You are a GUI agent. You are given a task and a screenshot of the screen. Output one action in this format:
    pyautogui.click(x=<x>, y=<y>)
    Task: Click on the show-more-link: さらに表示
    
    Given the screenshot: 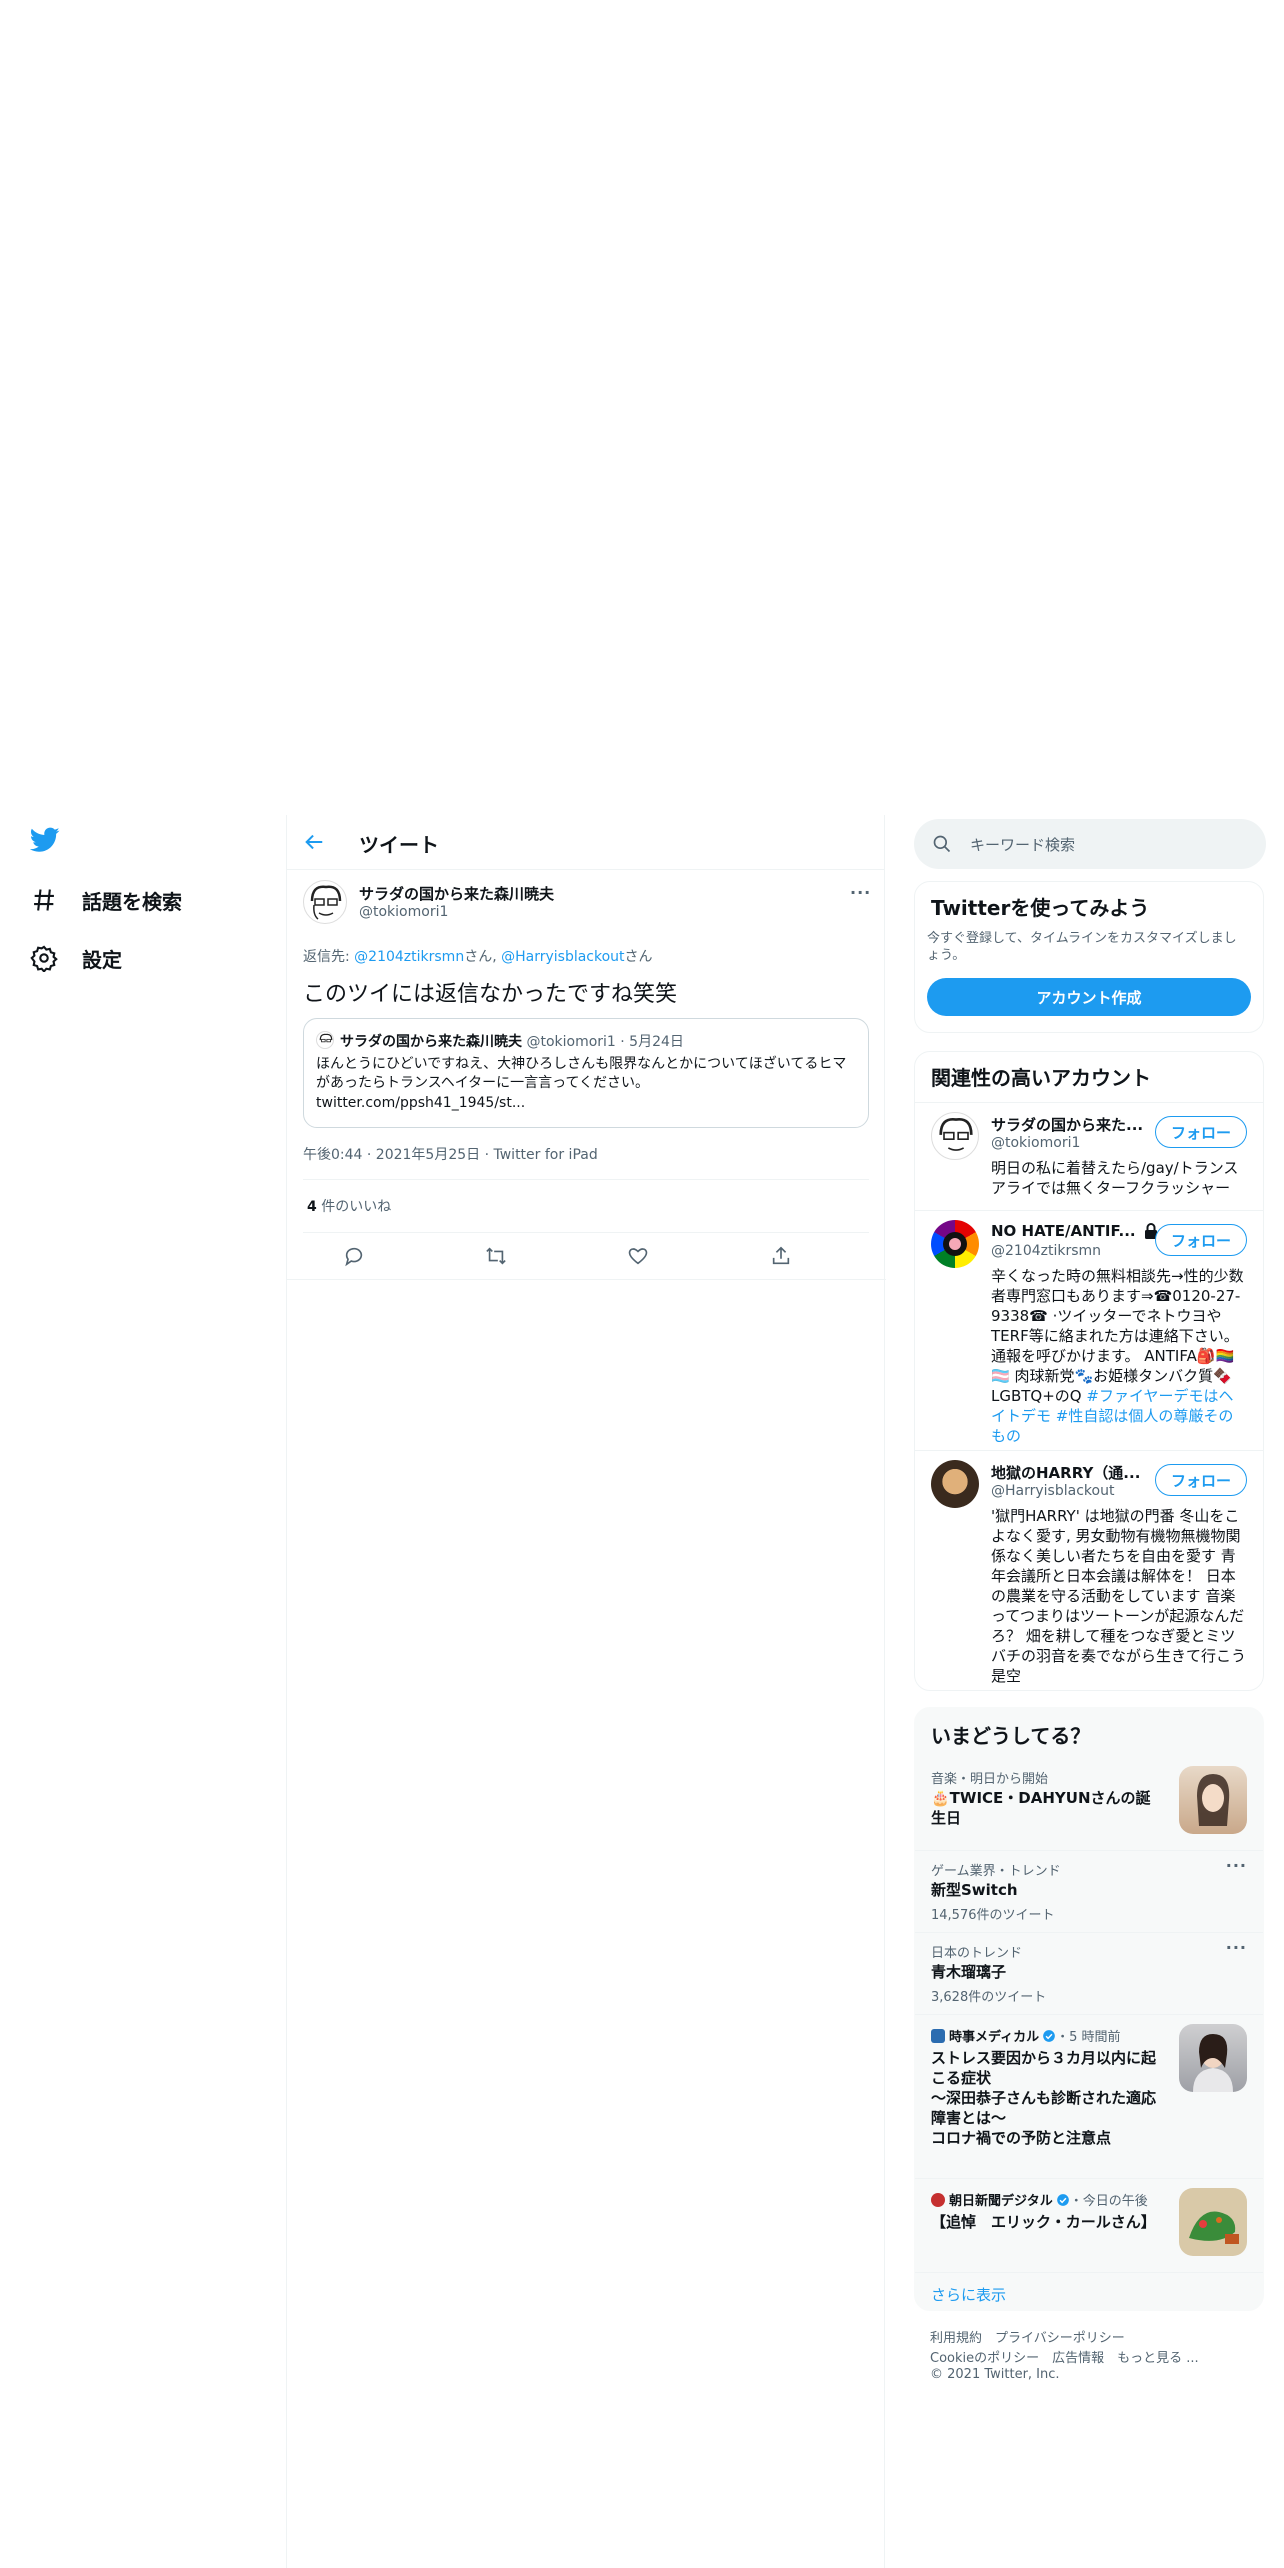 What is the action you would take?
    pyautogui.click(x=968, y=2294)
    